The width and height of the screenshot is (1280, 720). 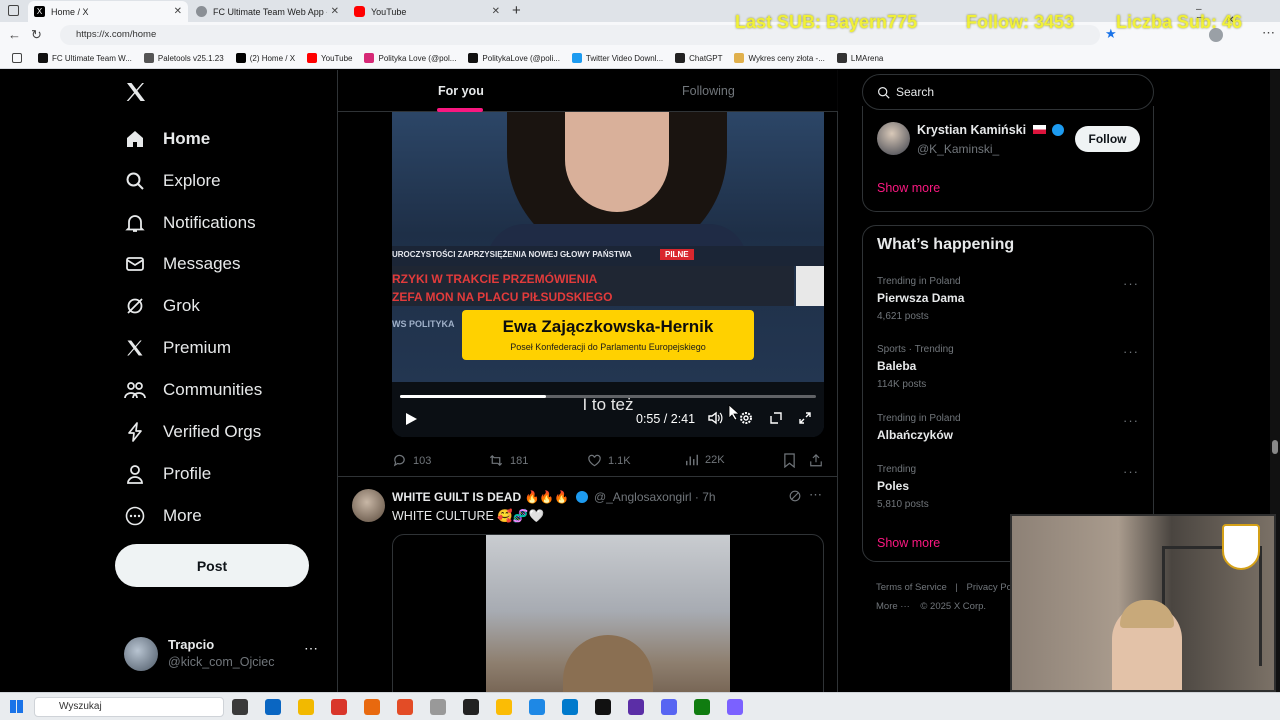 What do you see at coordinates (588, 91) in the screenshot?
I see `timeline-tabs: For you Following` at bounding box center [588, 91].